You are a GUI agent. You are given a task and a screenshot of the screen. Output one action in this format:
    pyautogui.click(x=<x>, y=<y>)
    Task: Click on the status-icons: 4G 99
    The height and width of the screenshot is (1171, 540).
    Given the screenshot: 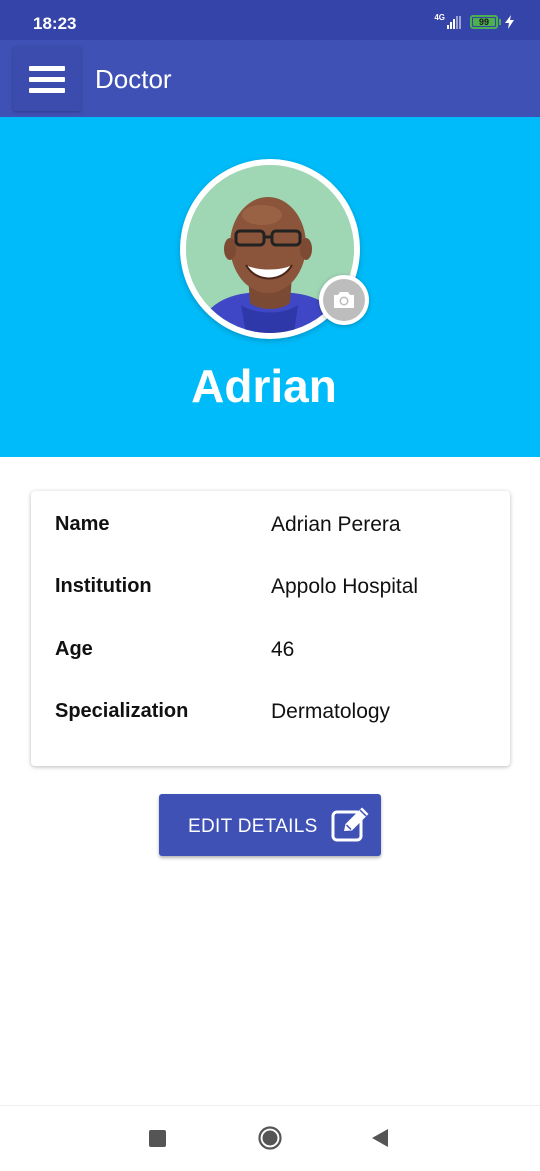 What is the action you would take?
    pyautogui.click(x=474, y=22)
    